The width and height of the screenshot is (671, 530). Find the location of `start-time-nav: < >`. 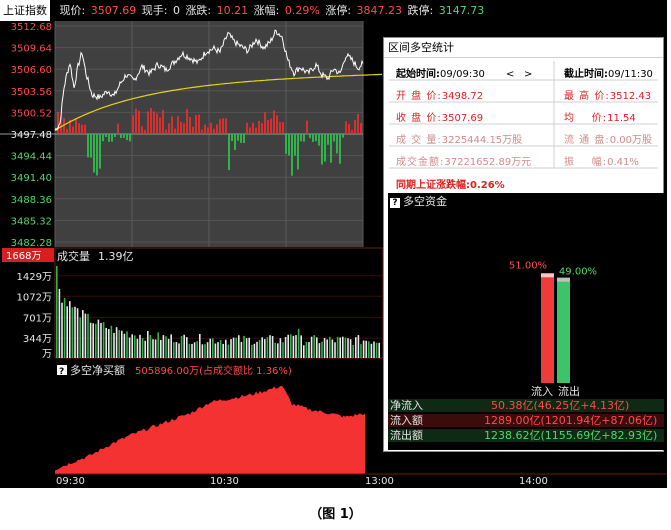

start-time-nav: < > is located at coordinates (519, 74).